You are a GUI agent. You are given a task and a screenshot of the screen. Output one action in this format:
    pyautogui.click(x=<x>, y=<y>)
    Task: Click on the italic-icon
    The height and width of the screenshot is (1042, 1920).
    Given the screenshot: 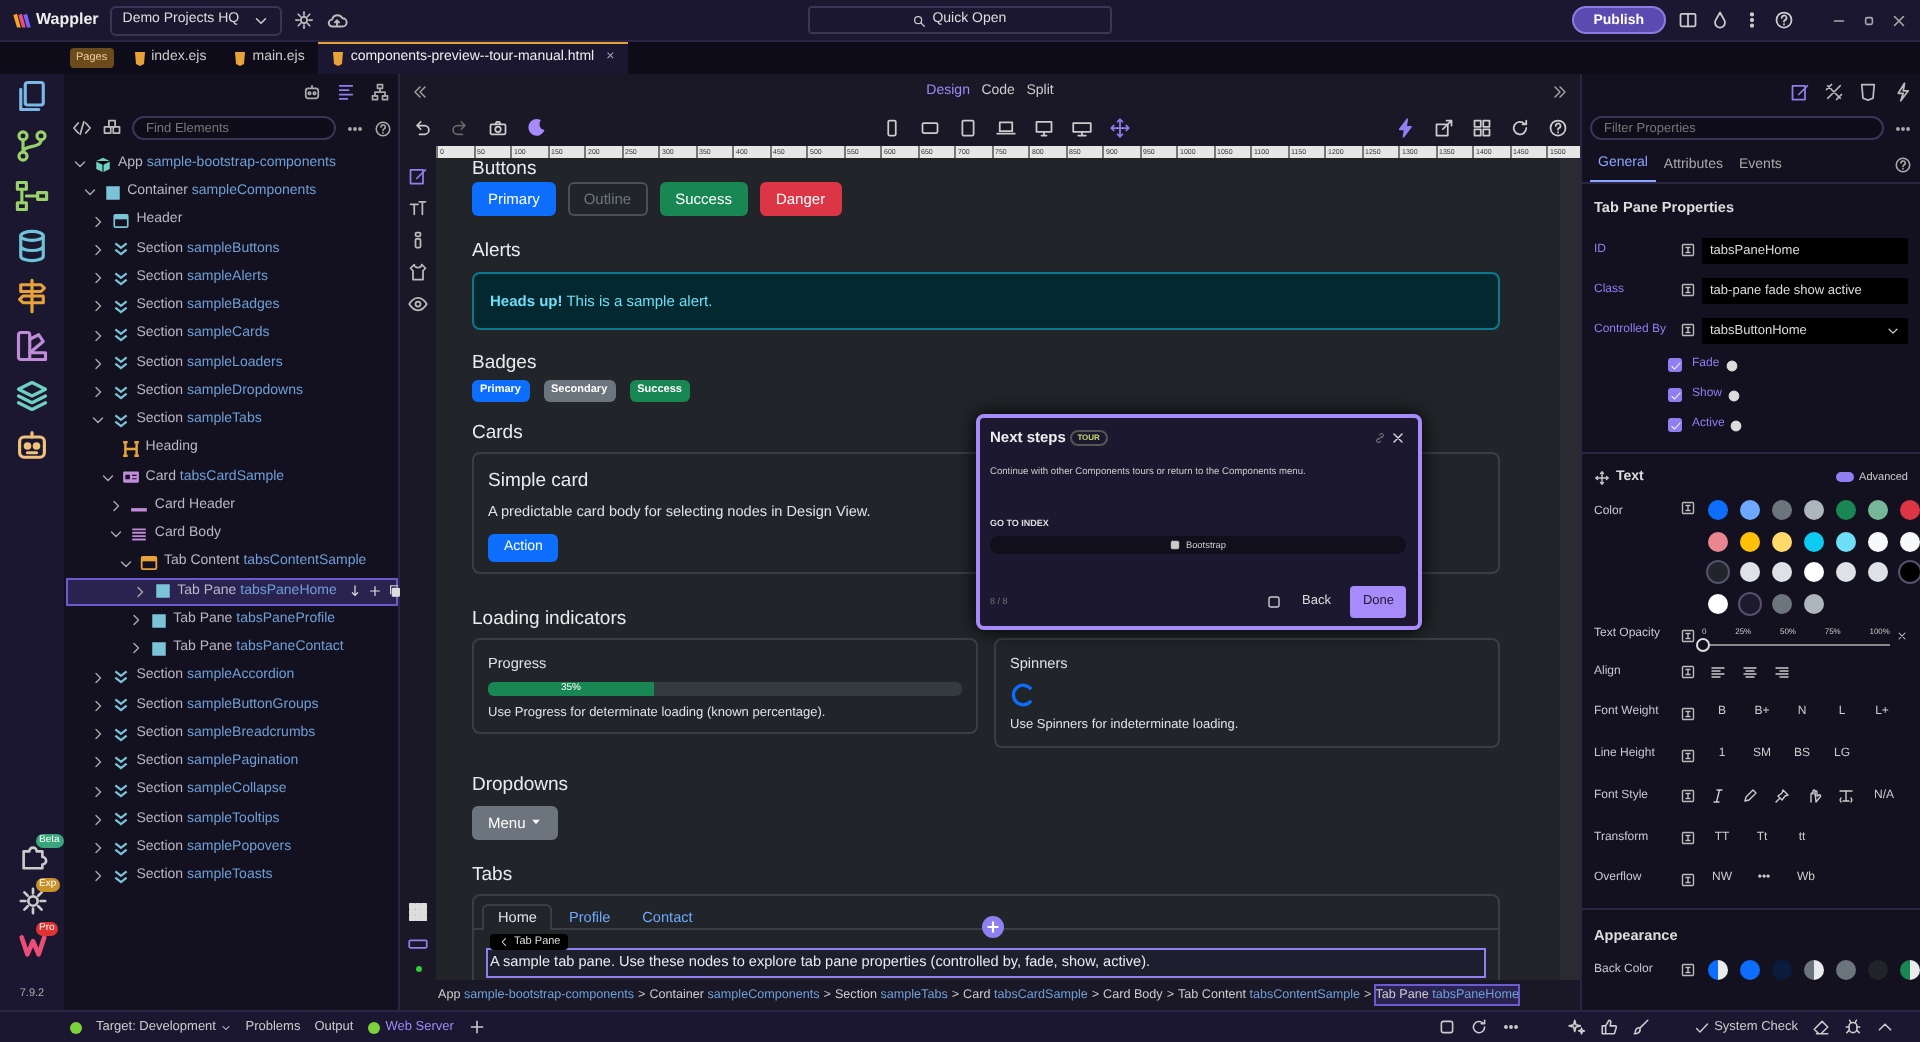 What is the action you would take?
    pyautogui.click(x=1718, y=796)
    